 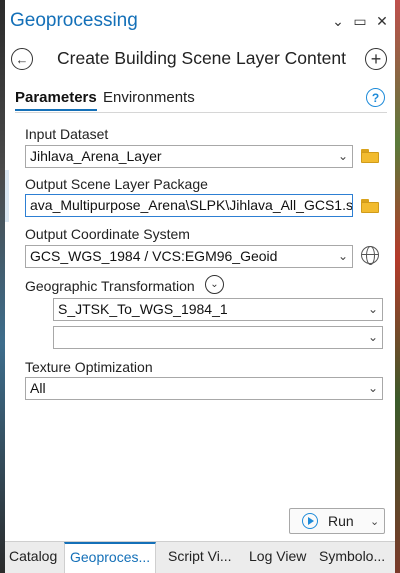 What do you see at coordinates (310, 521) in the screenshot?
I see `play-icon` at bounding box center [310, 521].